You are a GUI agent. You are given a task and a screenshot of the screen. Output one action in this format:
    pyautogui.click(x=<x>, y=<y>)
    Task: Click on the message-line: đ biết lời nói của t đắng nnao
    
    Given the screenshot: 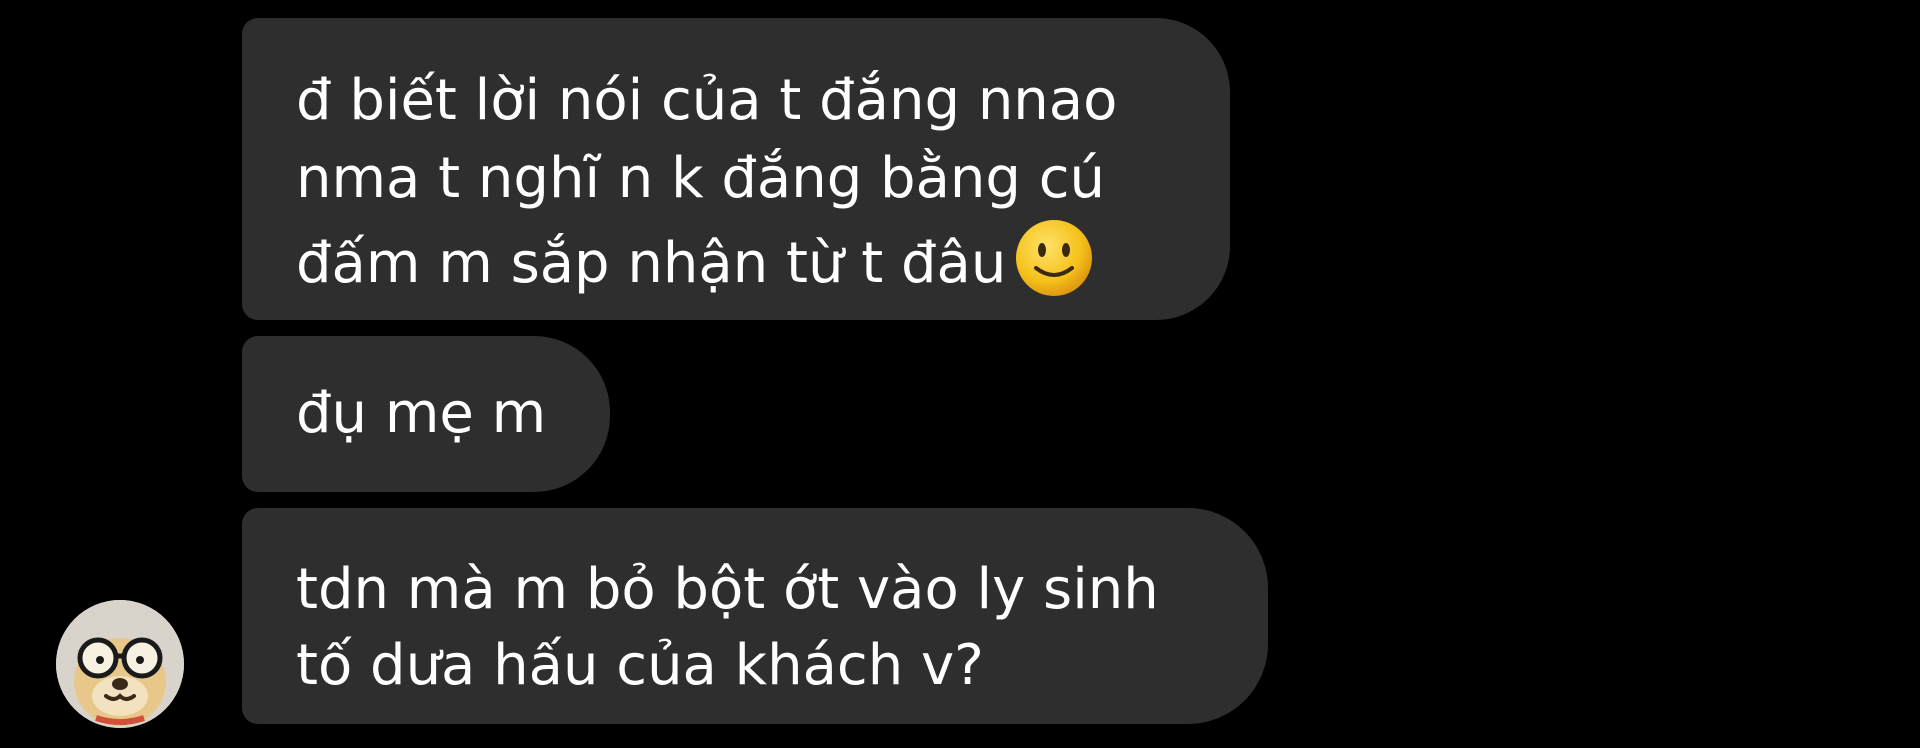 What is the action you would take?
    pyautogui.click(x=707, y=100)
    